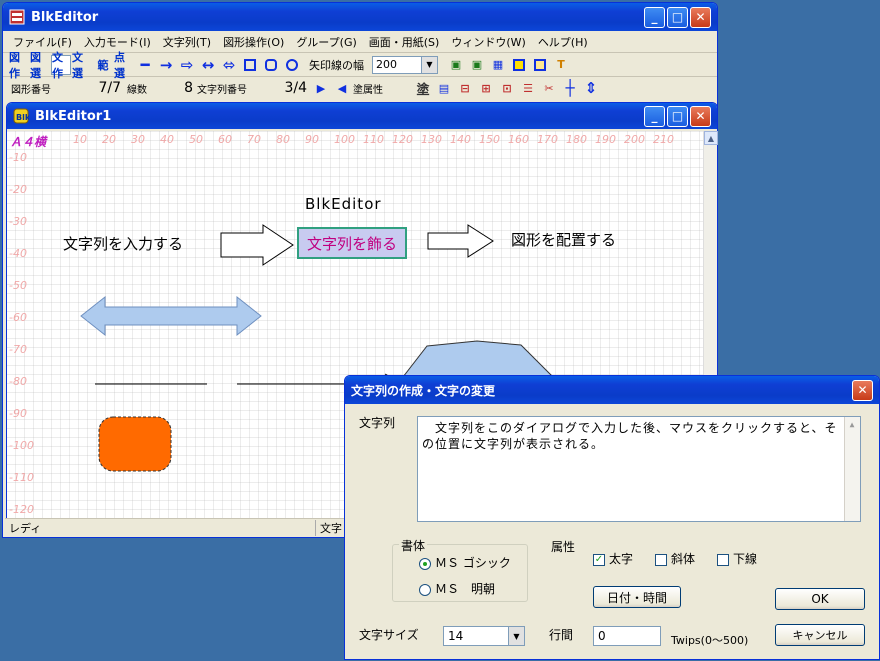  What do you see at coordinates (677, 116) in the screenshot?
I see `doc-maximize-button: □` at bounding box center [677, 116].